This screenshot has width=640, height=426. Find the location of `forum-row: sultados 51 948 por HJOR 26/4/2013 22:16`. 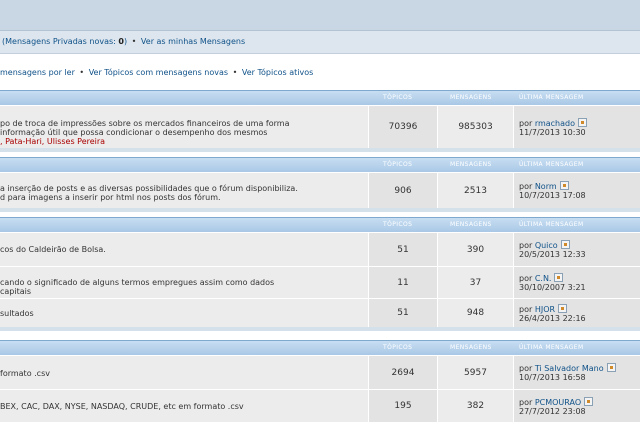

forum-row: sultados 51 948 por HJOR 26/4/2013 22:16 is located at coordinates (320, 312).